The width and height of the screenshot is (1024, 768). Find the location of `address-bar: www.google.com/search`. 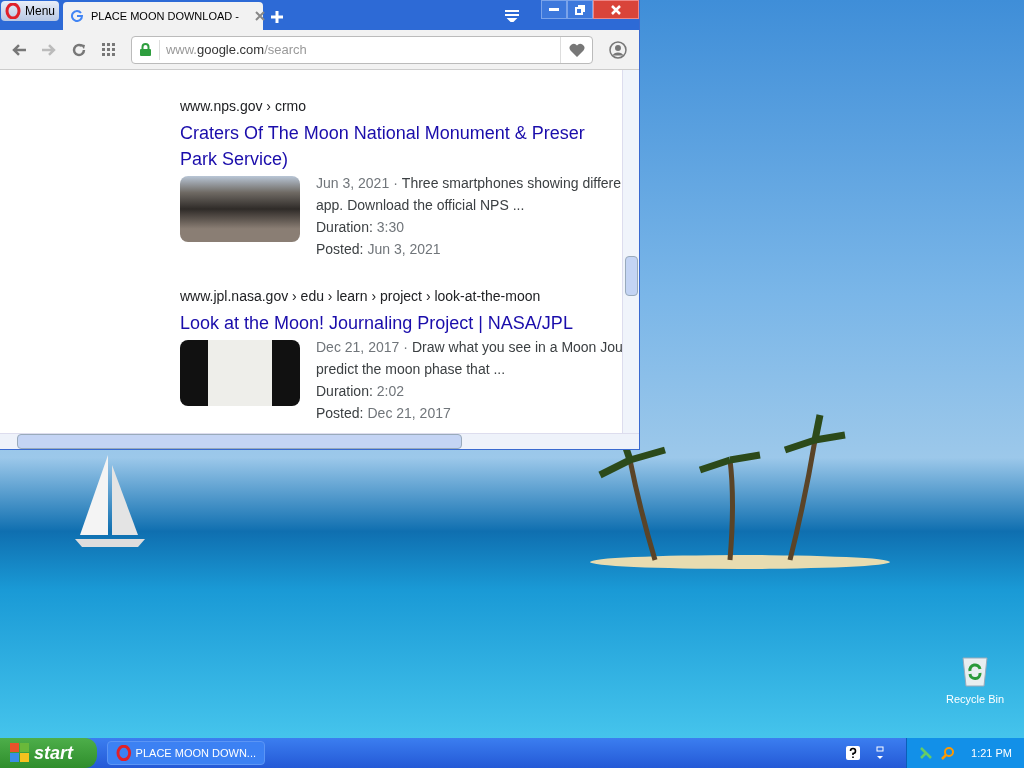

address-bar: www.google.com/search is located at coordinates (361, 49).